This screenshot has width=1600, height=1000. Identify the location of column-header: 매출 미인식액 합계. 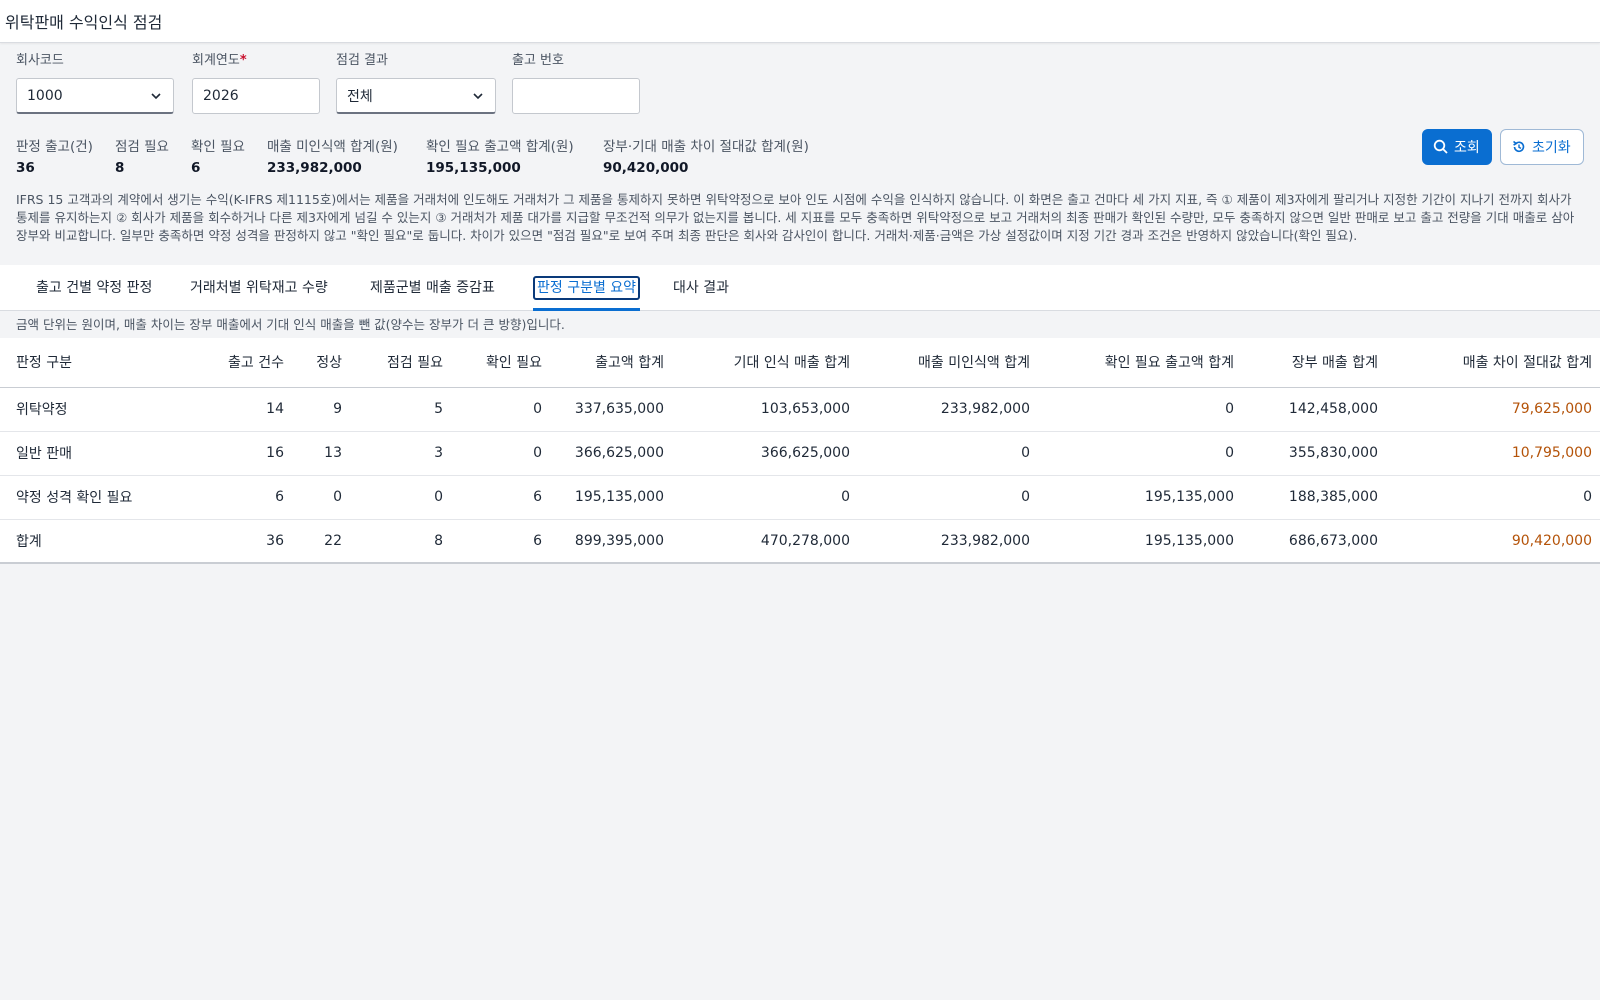
(948, 363).